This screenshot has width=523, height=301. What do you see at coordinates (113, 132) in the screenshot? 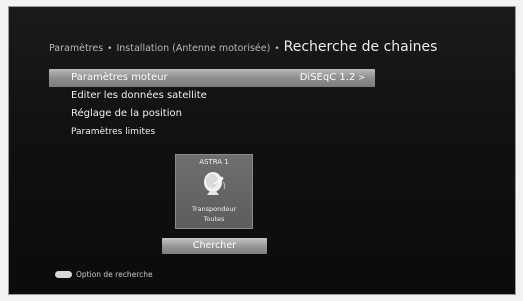
I see `menu-item-label: Paramètres limites` at bounding box center [113, 132].